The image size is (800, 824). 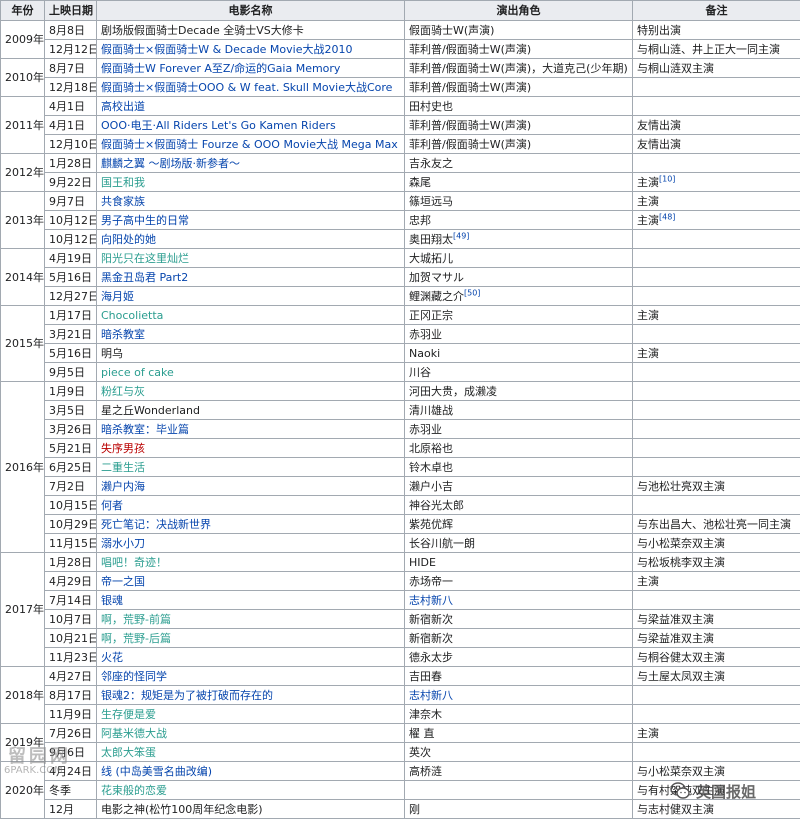 What do you see at coordinates (250, 543) in the screenshot?
I see `film-title-cell: 溺水小刀` at bounding box center [250, 543].